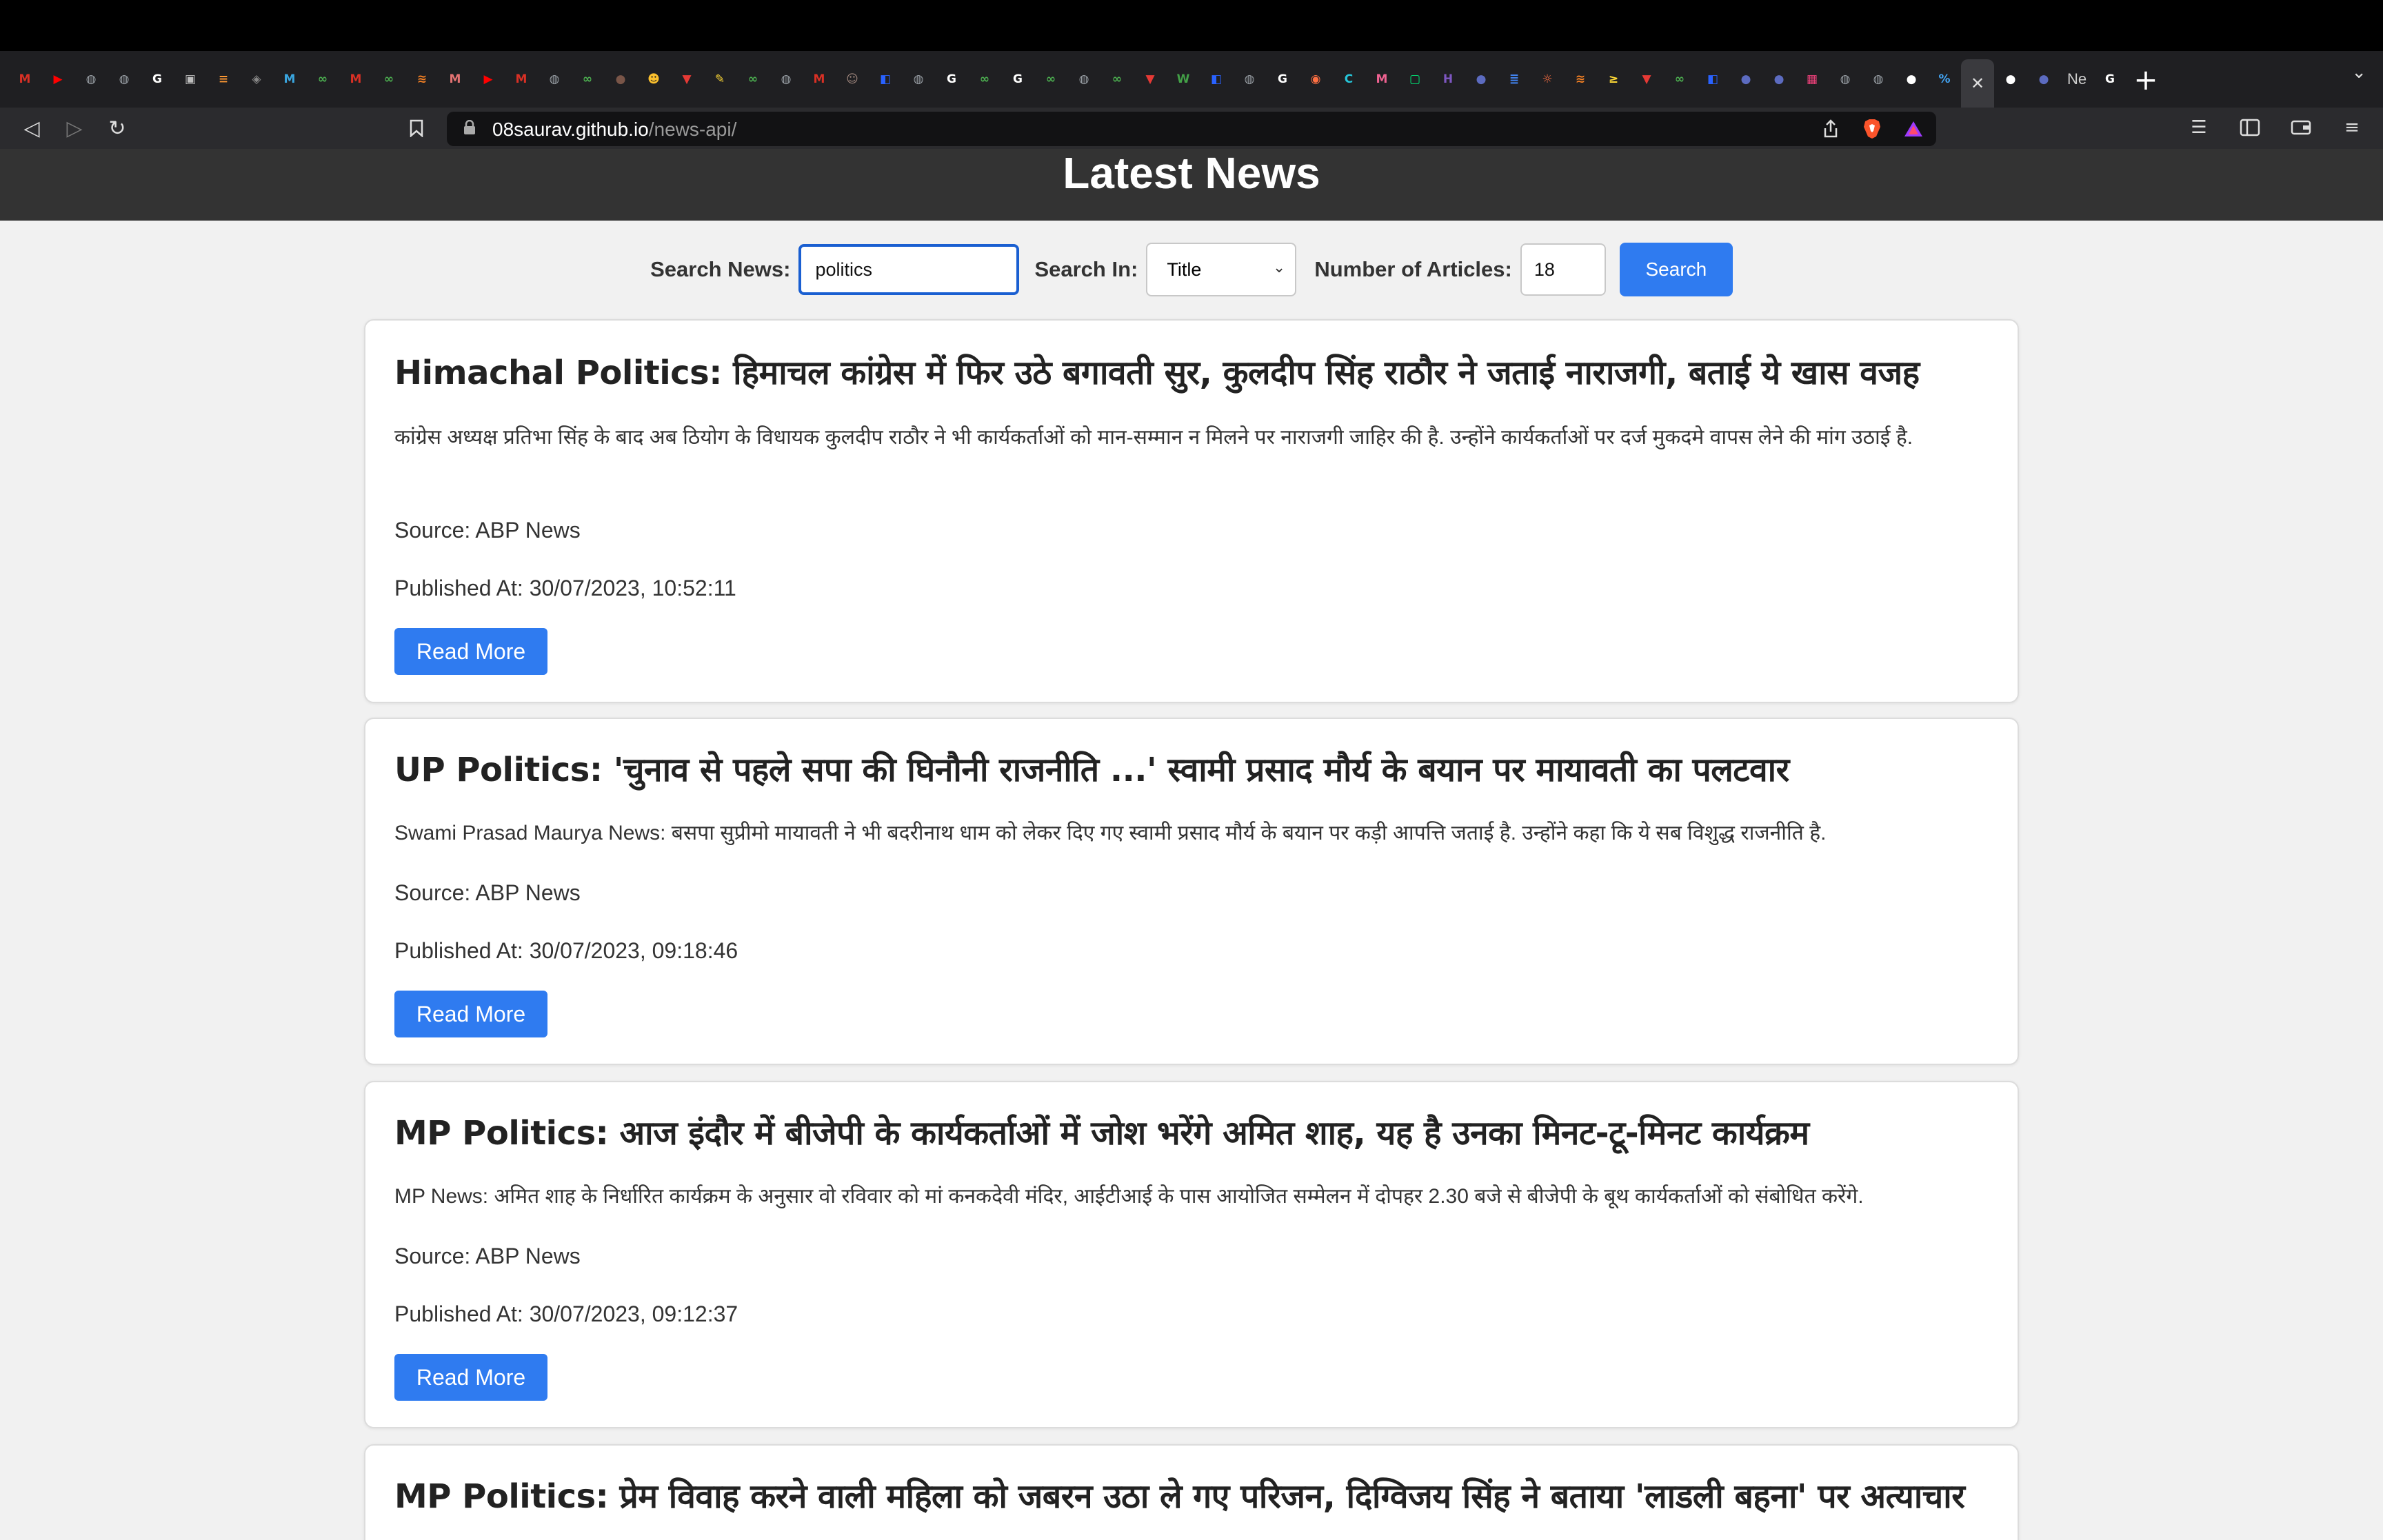 Image resolution: width=2383 pixels, height=1540 pixels. I want to click on share-icon, so click(1830, 129).